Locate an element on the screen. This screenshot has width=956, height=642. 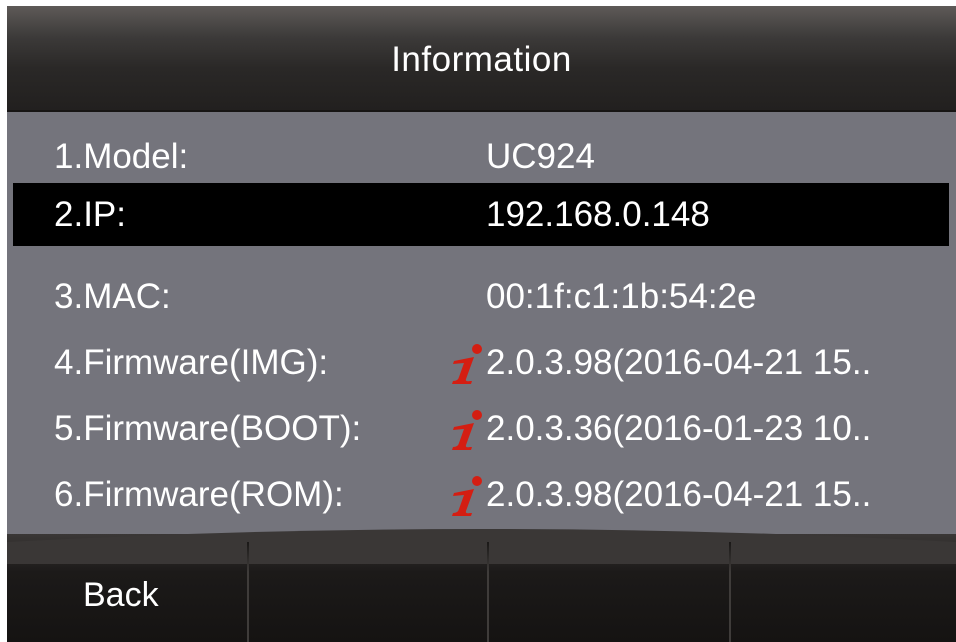
row-label: 5.Firmware(BOOT): is located at coordinates (208, 428).